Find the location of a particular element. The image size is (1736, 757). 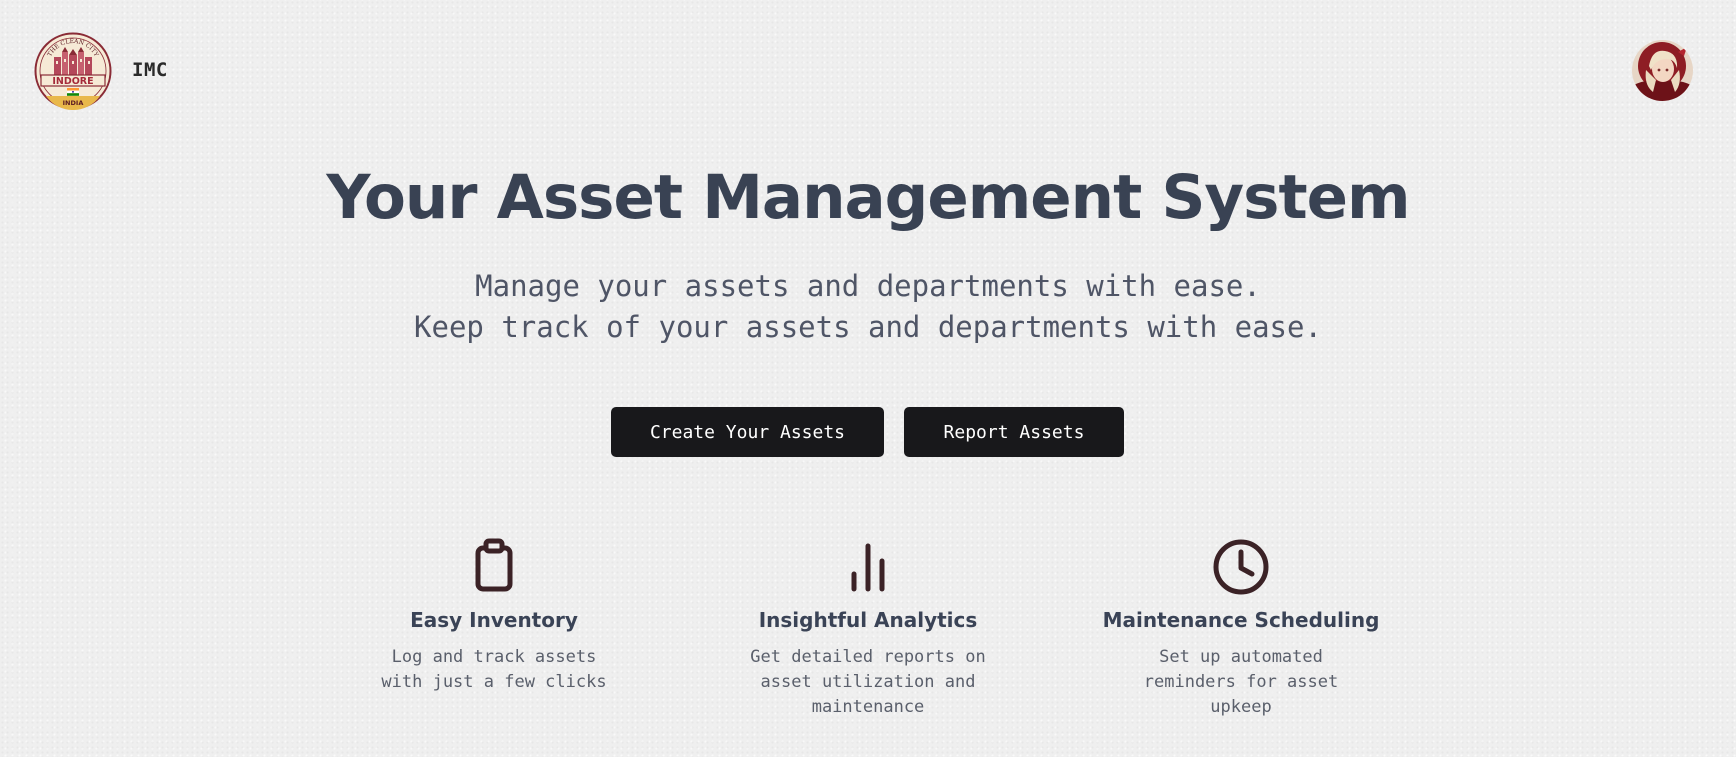

bar-chart-icon is located at coordinates (868, 567).